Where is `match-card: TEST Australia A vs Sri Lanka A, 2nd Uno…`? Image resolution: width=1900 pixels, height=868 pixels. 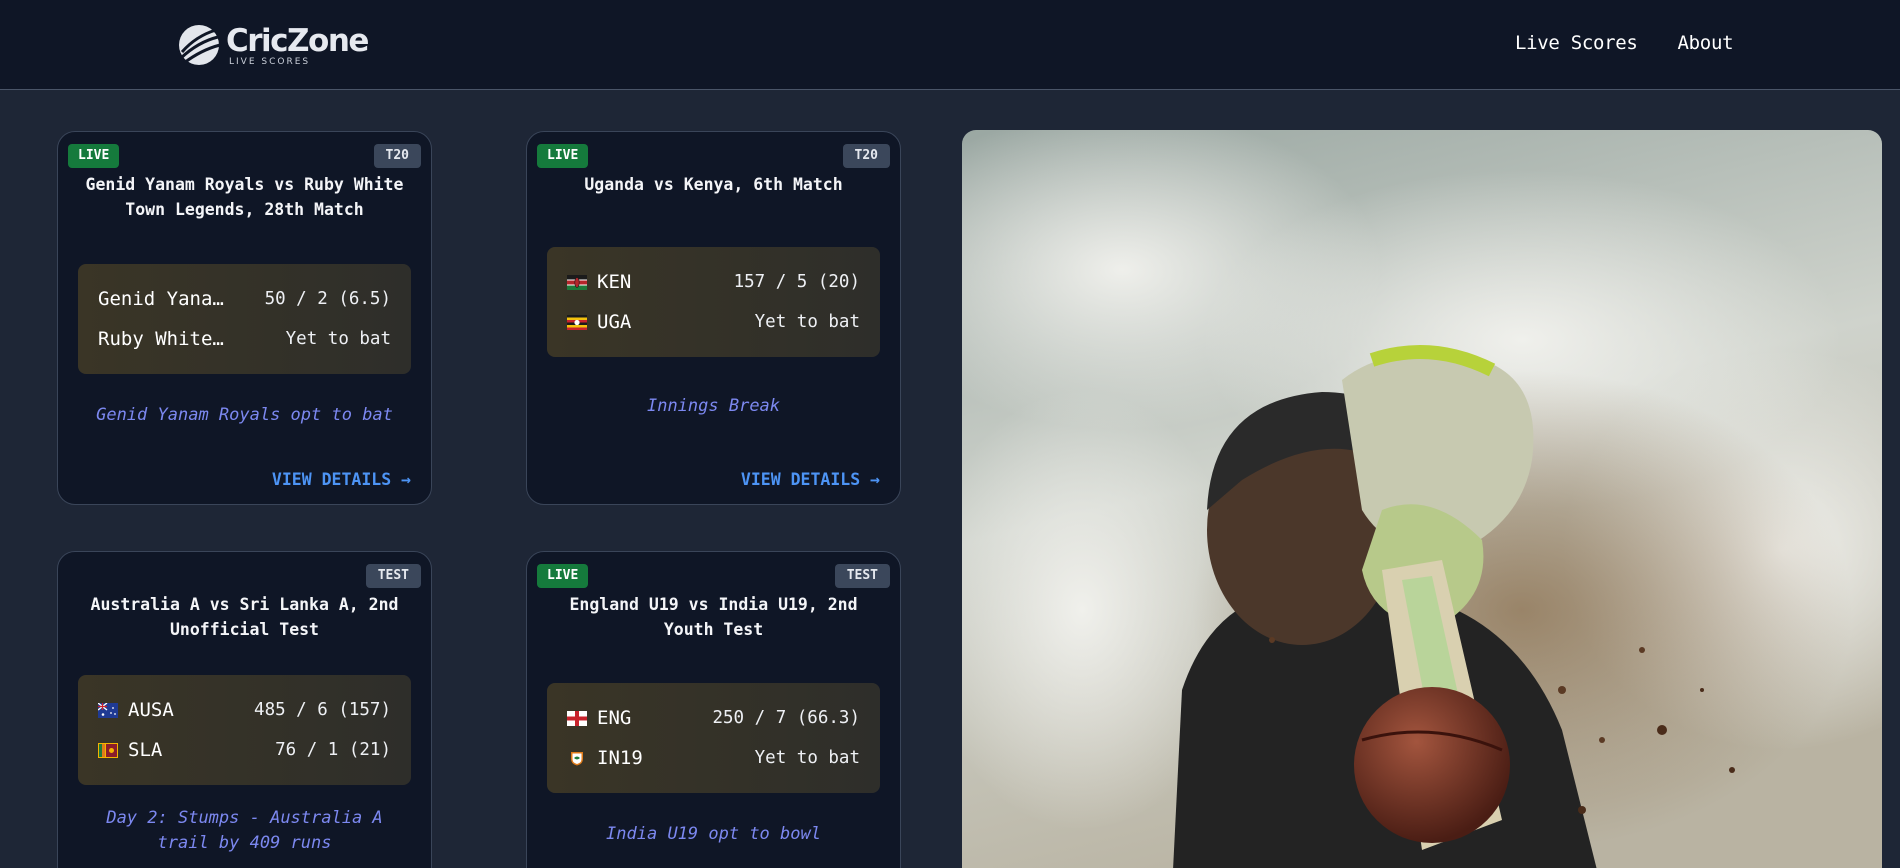 match-card: TEST Australia A vs Sri Lanka A, 2nd Uno… is located at coordinates (244, 709).